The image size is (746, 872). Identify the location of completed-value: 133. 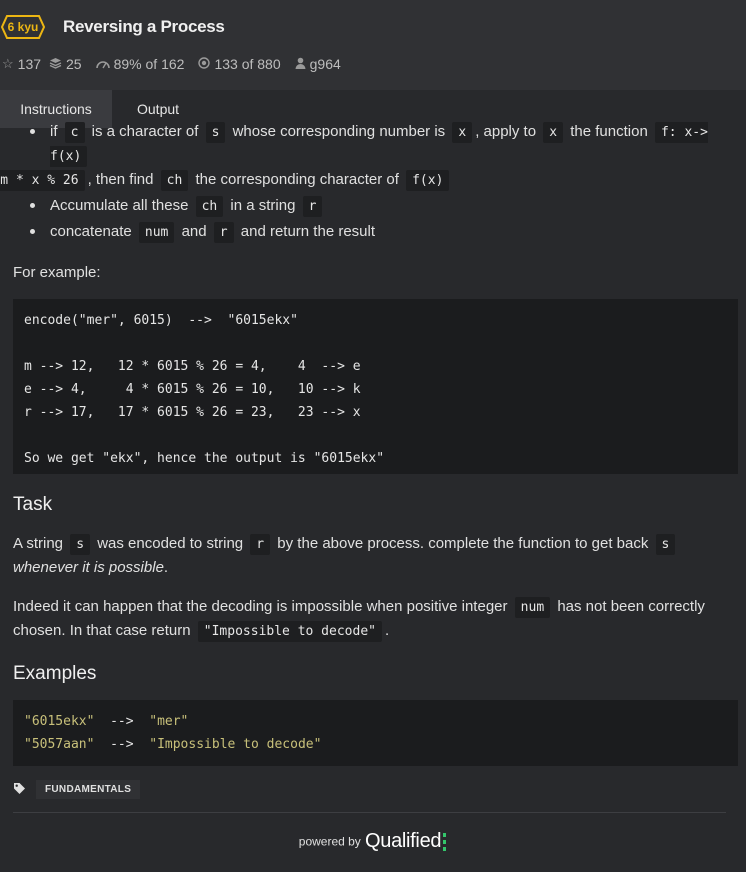
(226, 64).